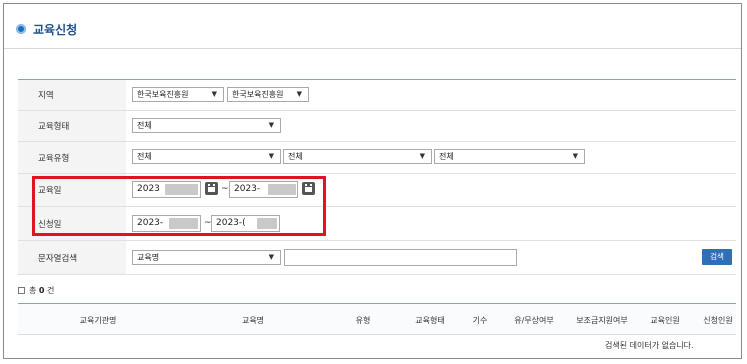 Image resolution: width=747 pixels, height=364 pixels. What do you see at coordinates (446, 156) in the screenshot?
I see `edu-type-select-3-value: 전체` at bounding box center [446, 156].